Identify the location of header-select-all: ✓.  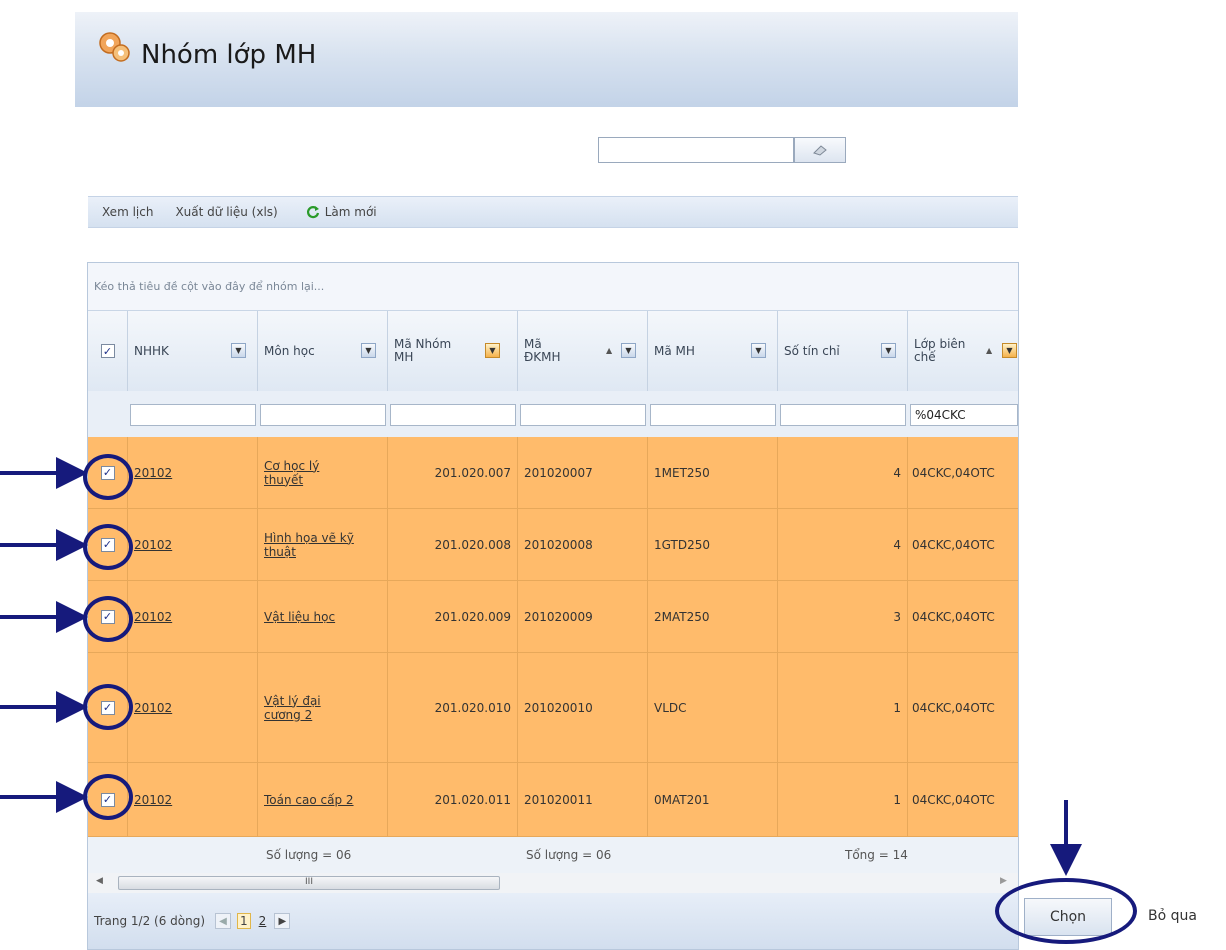
(108, 351).